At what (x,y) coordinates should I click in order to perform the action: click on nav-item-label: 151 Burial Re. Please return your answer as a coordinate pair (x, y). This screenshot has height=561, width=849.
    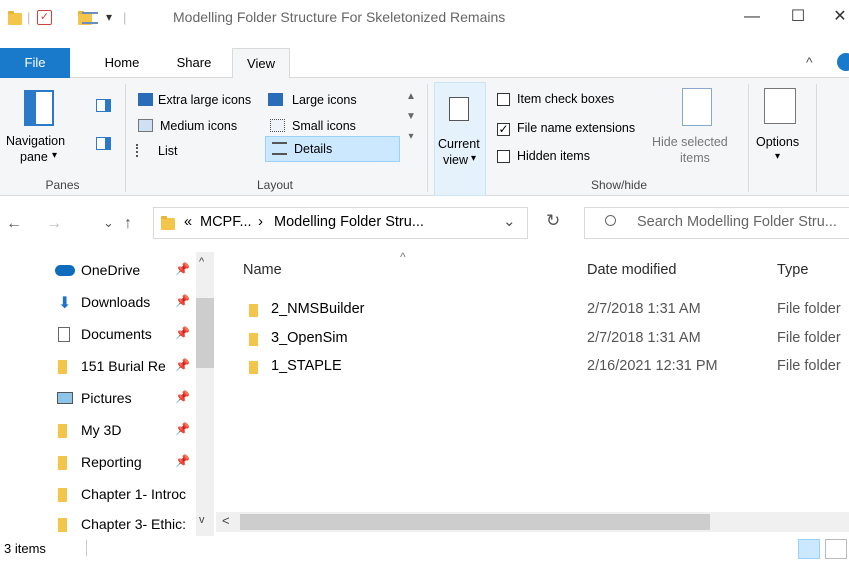
    Looking at the image, I should click on (123, 366).